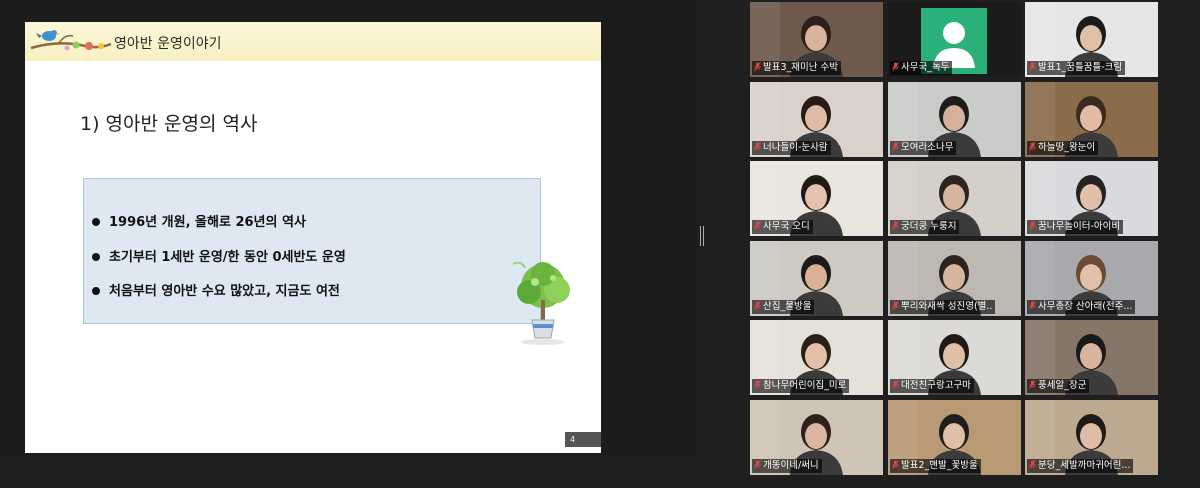 This screenshot has width=1200, height=488. Describe the element at coordinates (1076, 68) in the screenshot. I see `participant-name-label: 발표1_꿈틀꿈틀-크림` at that location.